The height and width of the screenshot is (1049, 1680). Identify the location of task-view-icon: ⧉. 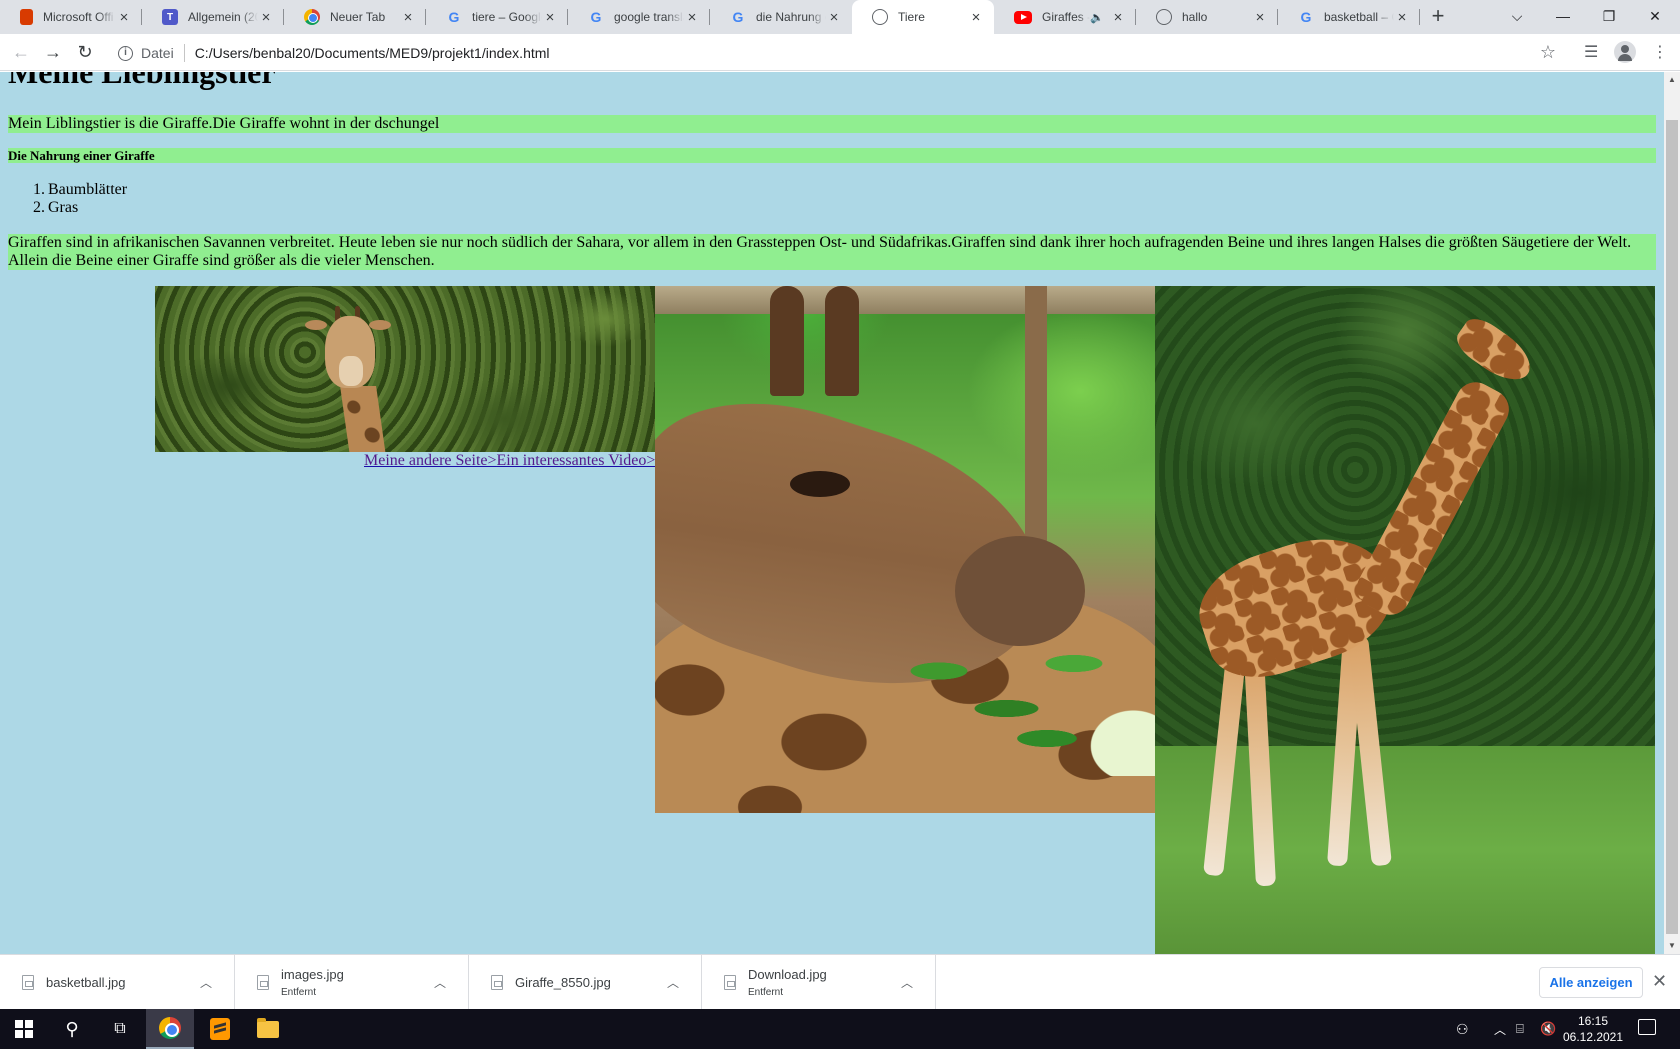
(120, 1029).